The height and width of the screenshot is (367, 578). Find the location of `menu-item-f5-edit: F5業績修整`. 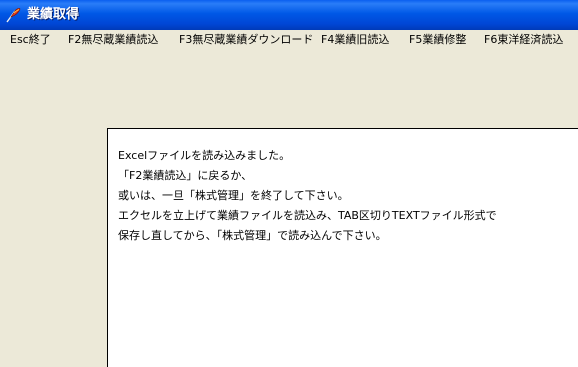

menu-item-f5-edit: F5業績修整 is located at coordinates (437, 39).